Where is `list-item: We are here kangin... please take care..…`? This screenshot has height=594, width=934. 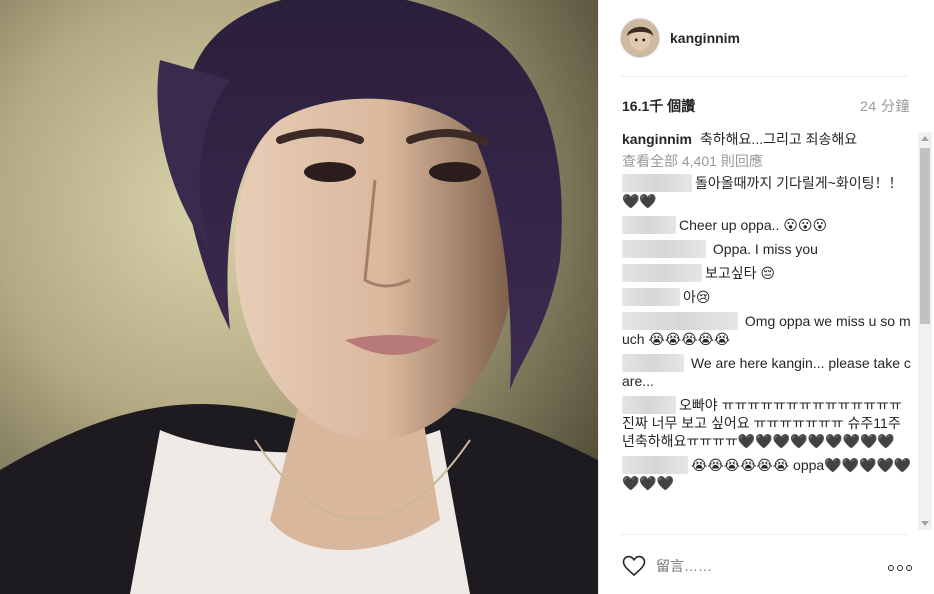
list-item: We are here kangin... please take care..… is located at coordinates (767, 372).